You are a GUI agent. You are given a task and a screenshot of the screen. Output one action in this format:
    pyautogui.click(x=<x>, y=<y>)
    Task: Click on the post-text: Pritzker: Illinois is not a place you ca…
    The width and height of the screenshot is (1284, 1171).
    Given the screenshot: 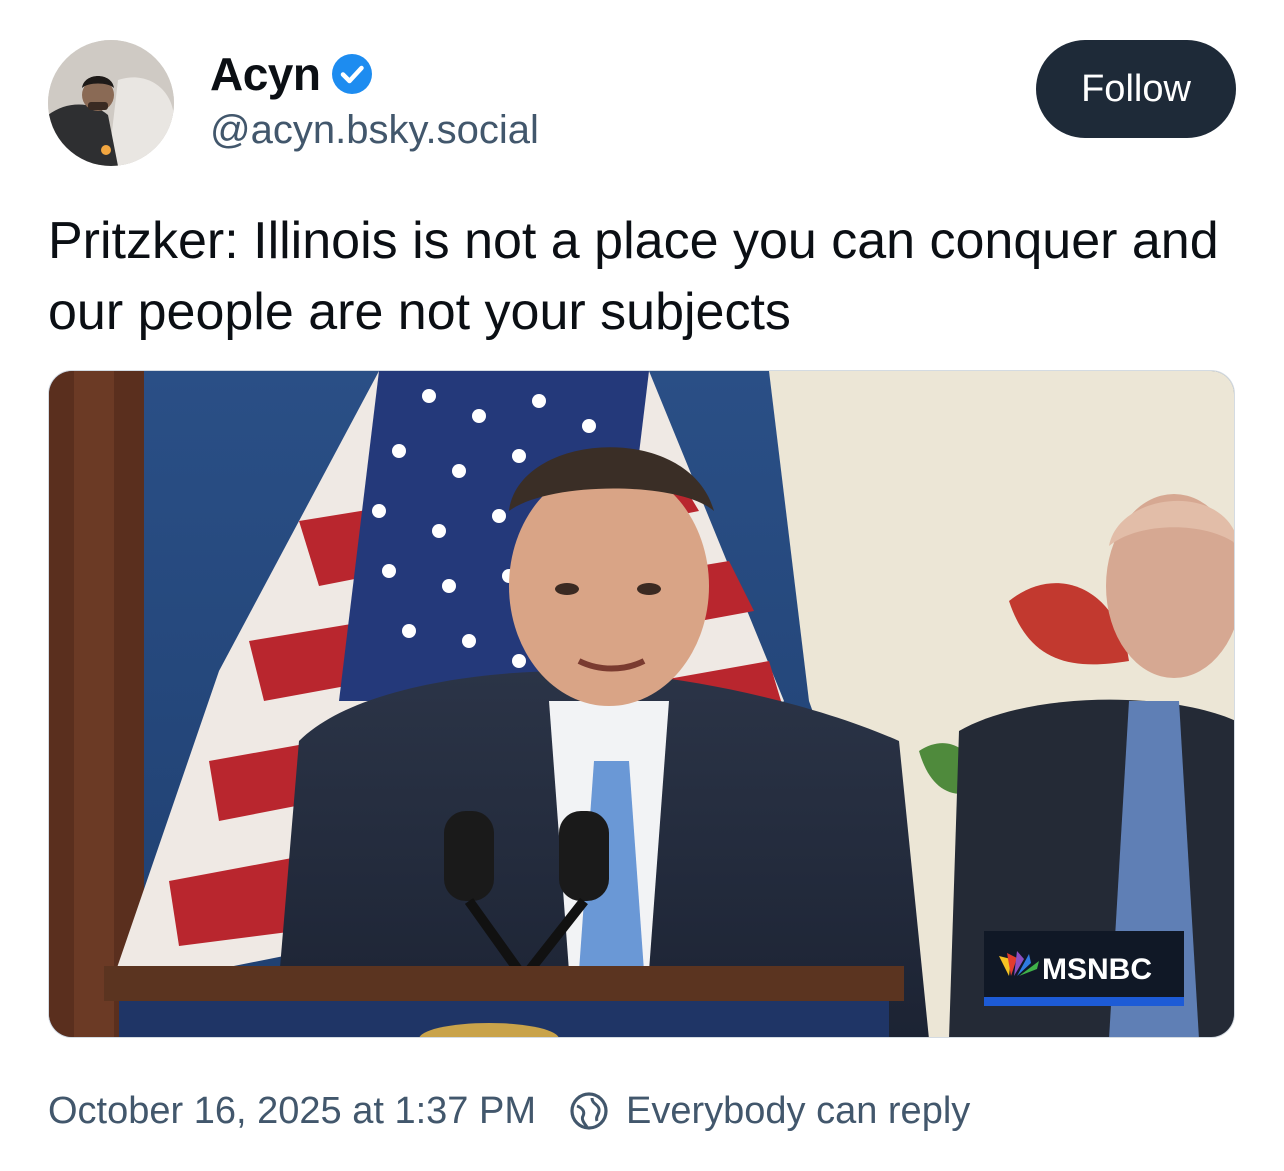 What is the action you would take?
    pyautogui.click(x=633, y=276)
    